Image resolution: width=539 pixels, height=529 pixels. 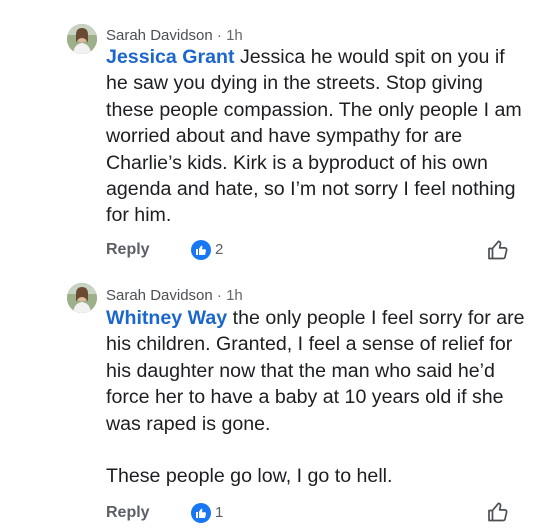 What do you see at coordinates (166, 318) in the screenshot?
I see `mention-link: Whitney Way` at bounding box center [166, 318].